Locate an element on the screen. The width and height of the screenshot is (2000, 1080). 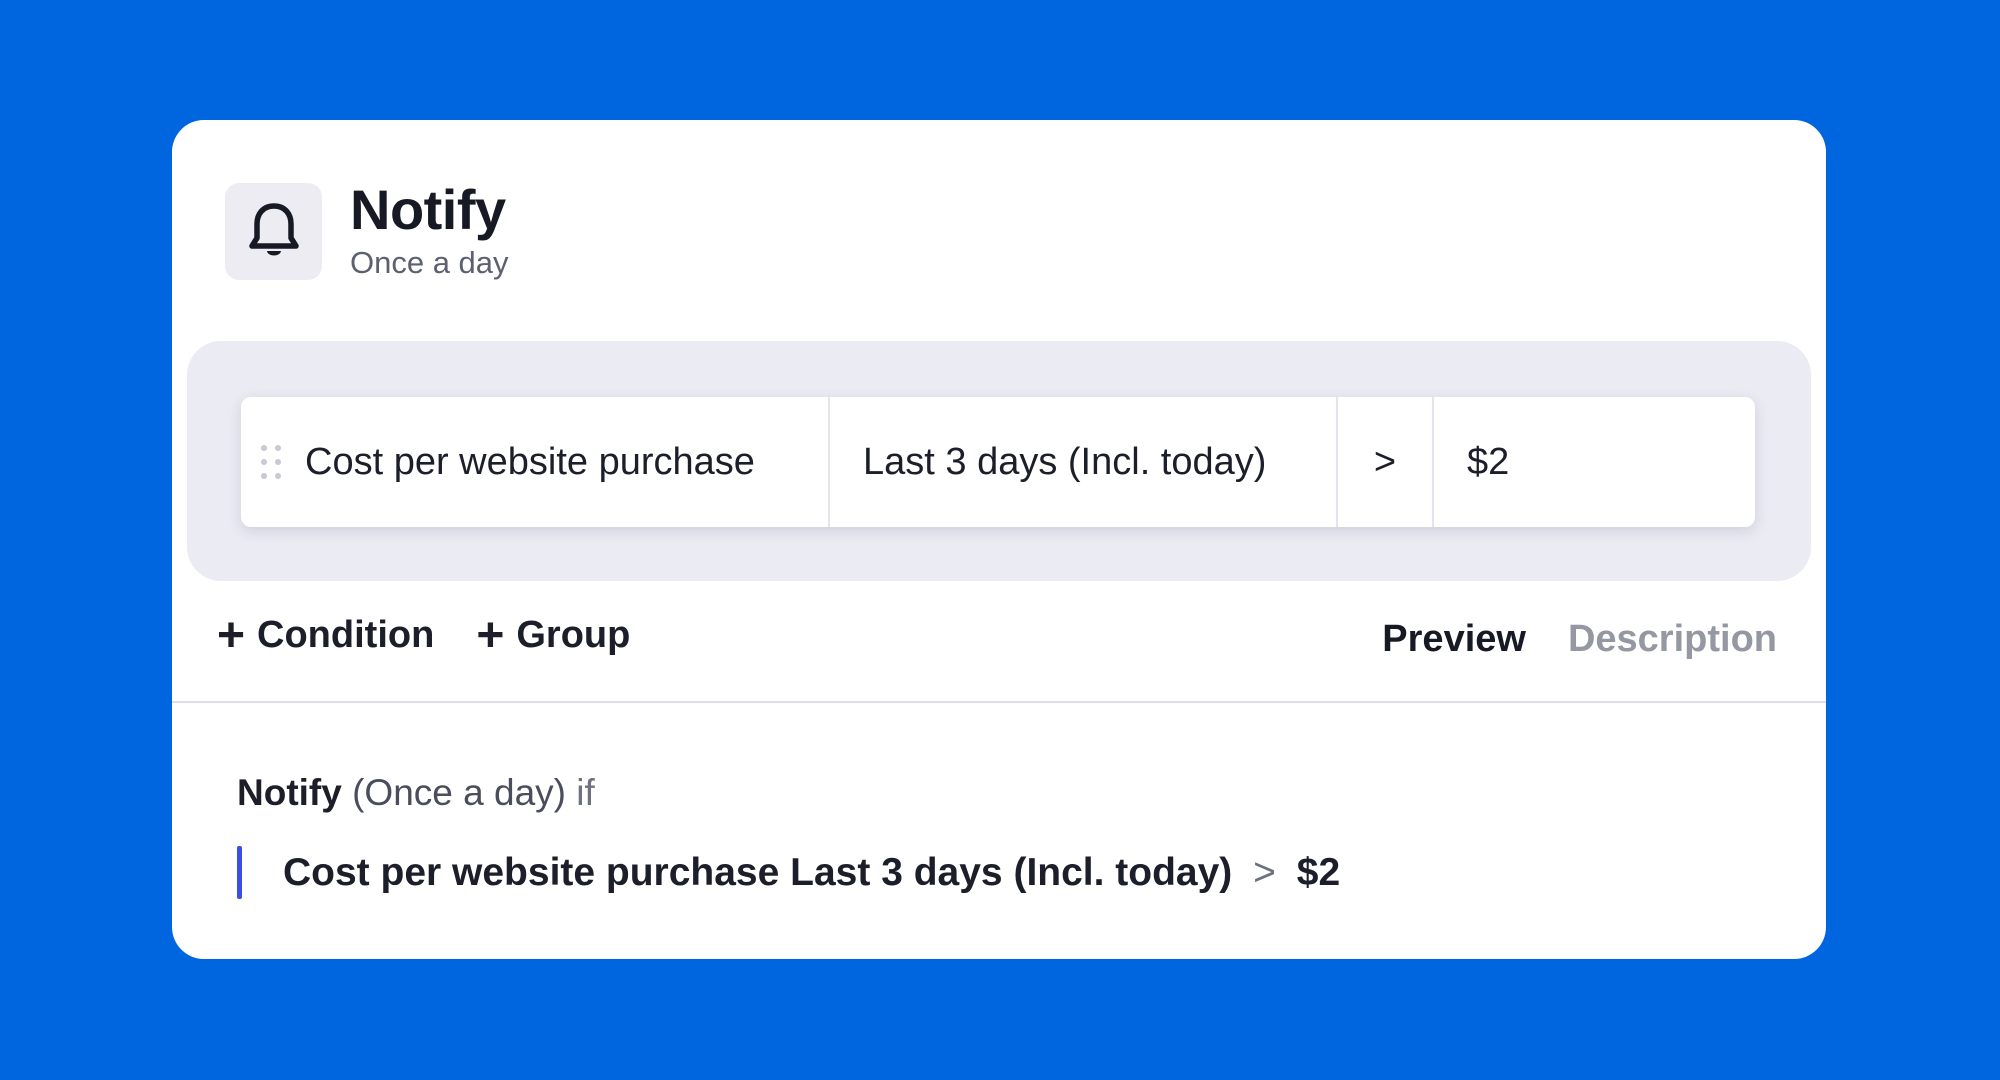
add-condition-label: Condition is located at coordinates (346, 635).